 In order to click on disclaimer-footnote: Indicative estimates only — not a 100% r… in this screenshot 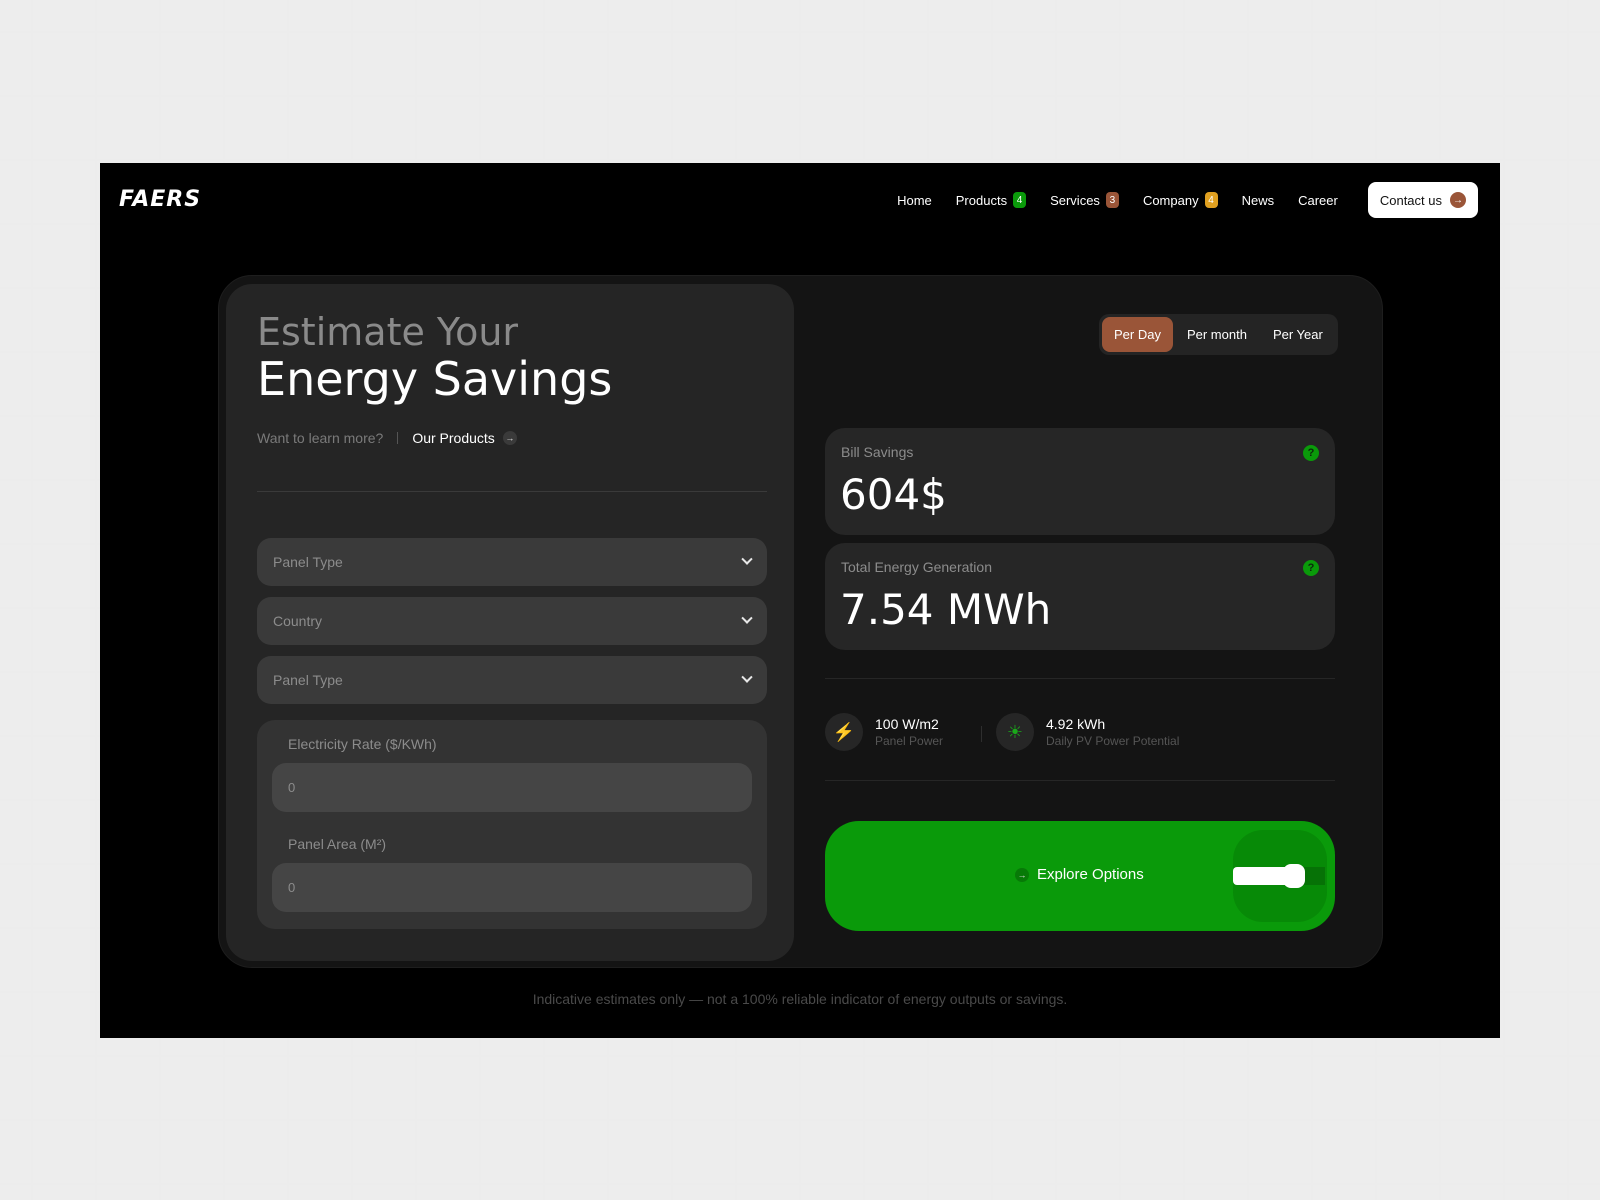, I will do `click(800, 999)`.